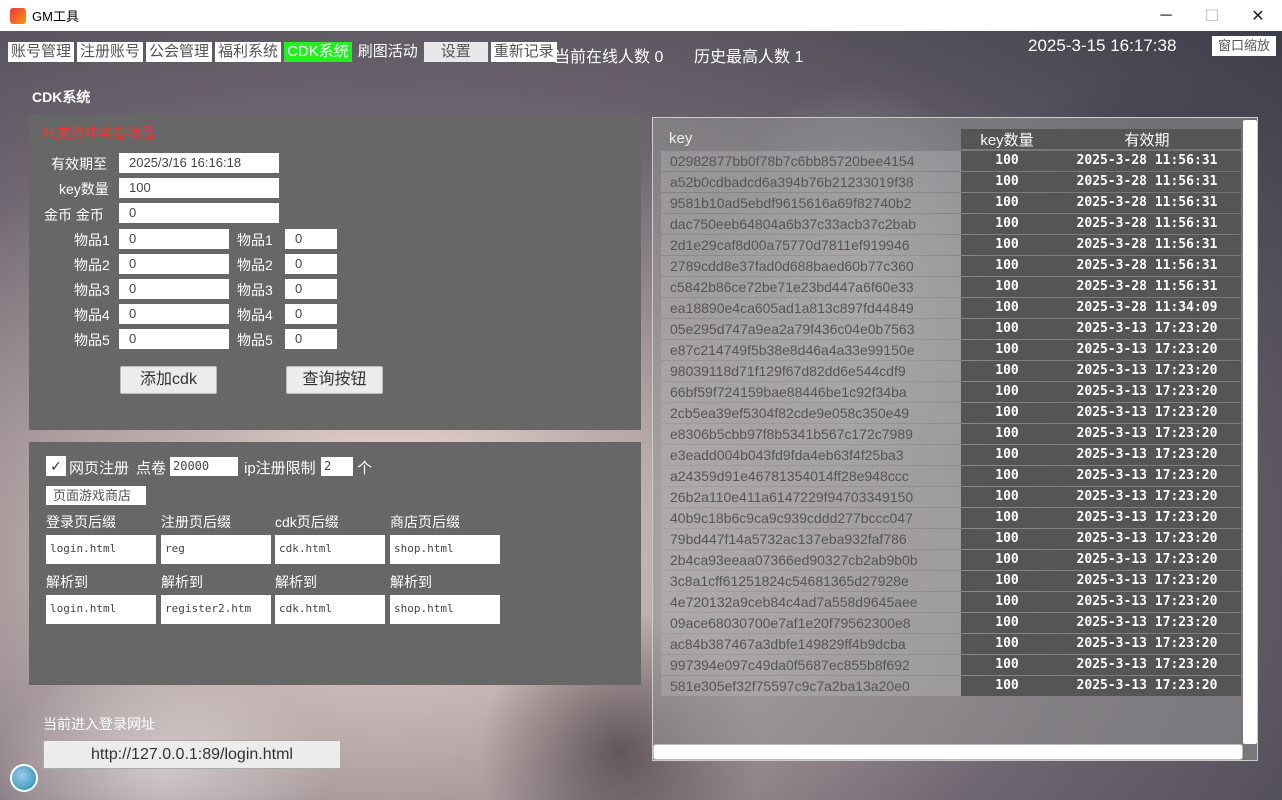 This screenshot has height=800, width=1282. What do you see at coordinates (204, 466) in the screenshot?
I see `points-input: 20000` at bounding box center [204, 466].